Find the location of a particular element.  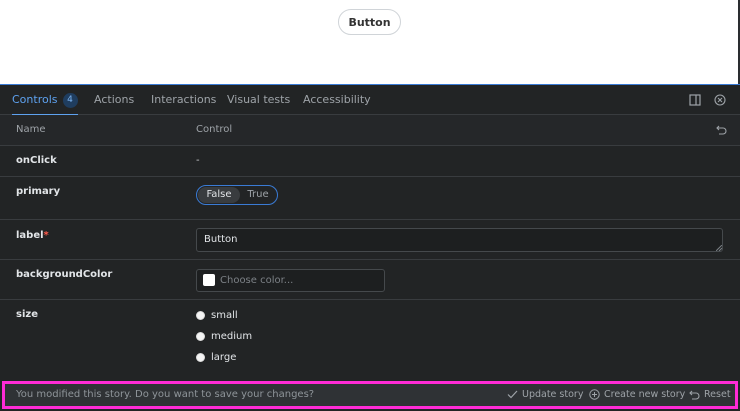

control-row-label: label* Button is located at coordinates (370, 240).